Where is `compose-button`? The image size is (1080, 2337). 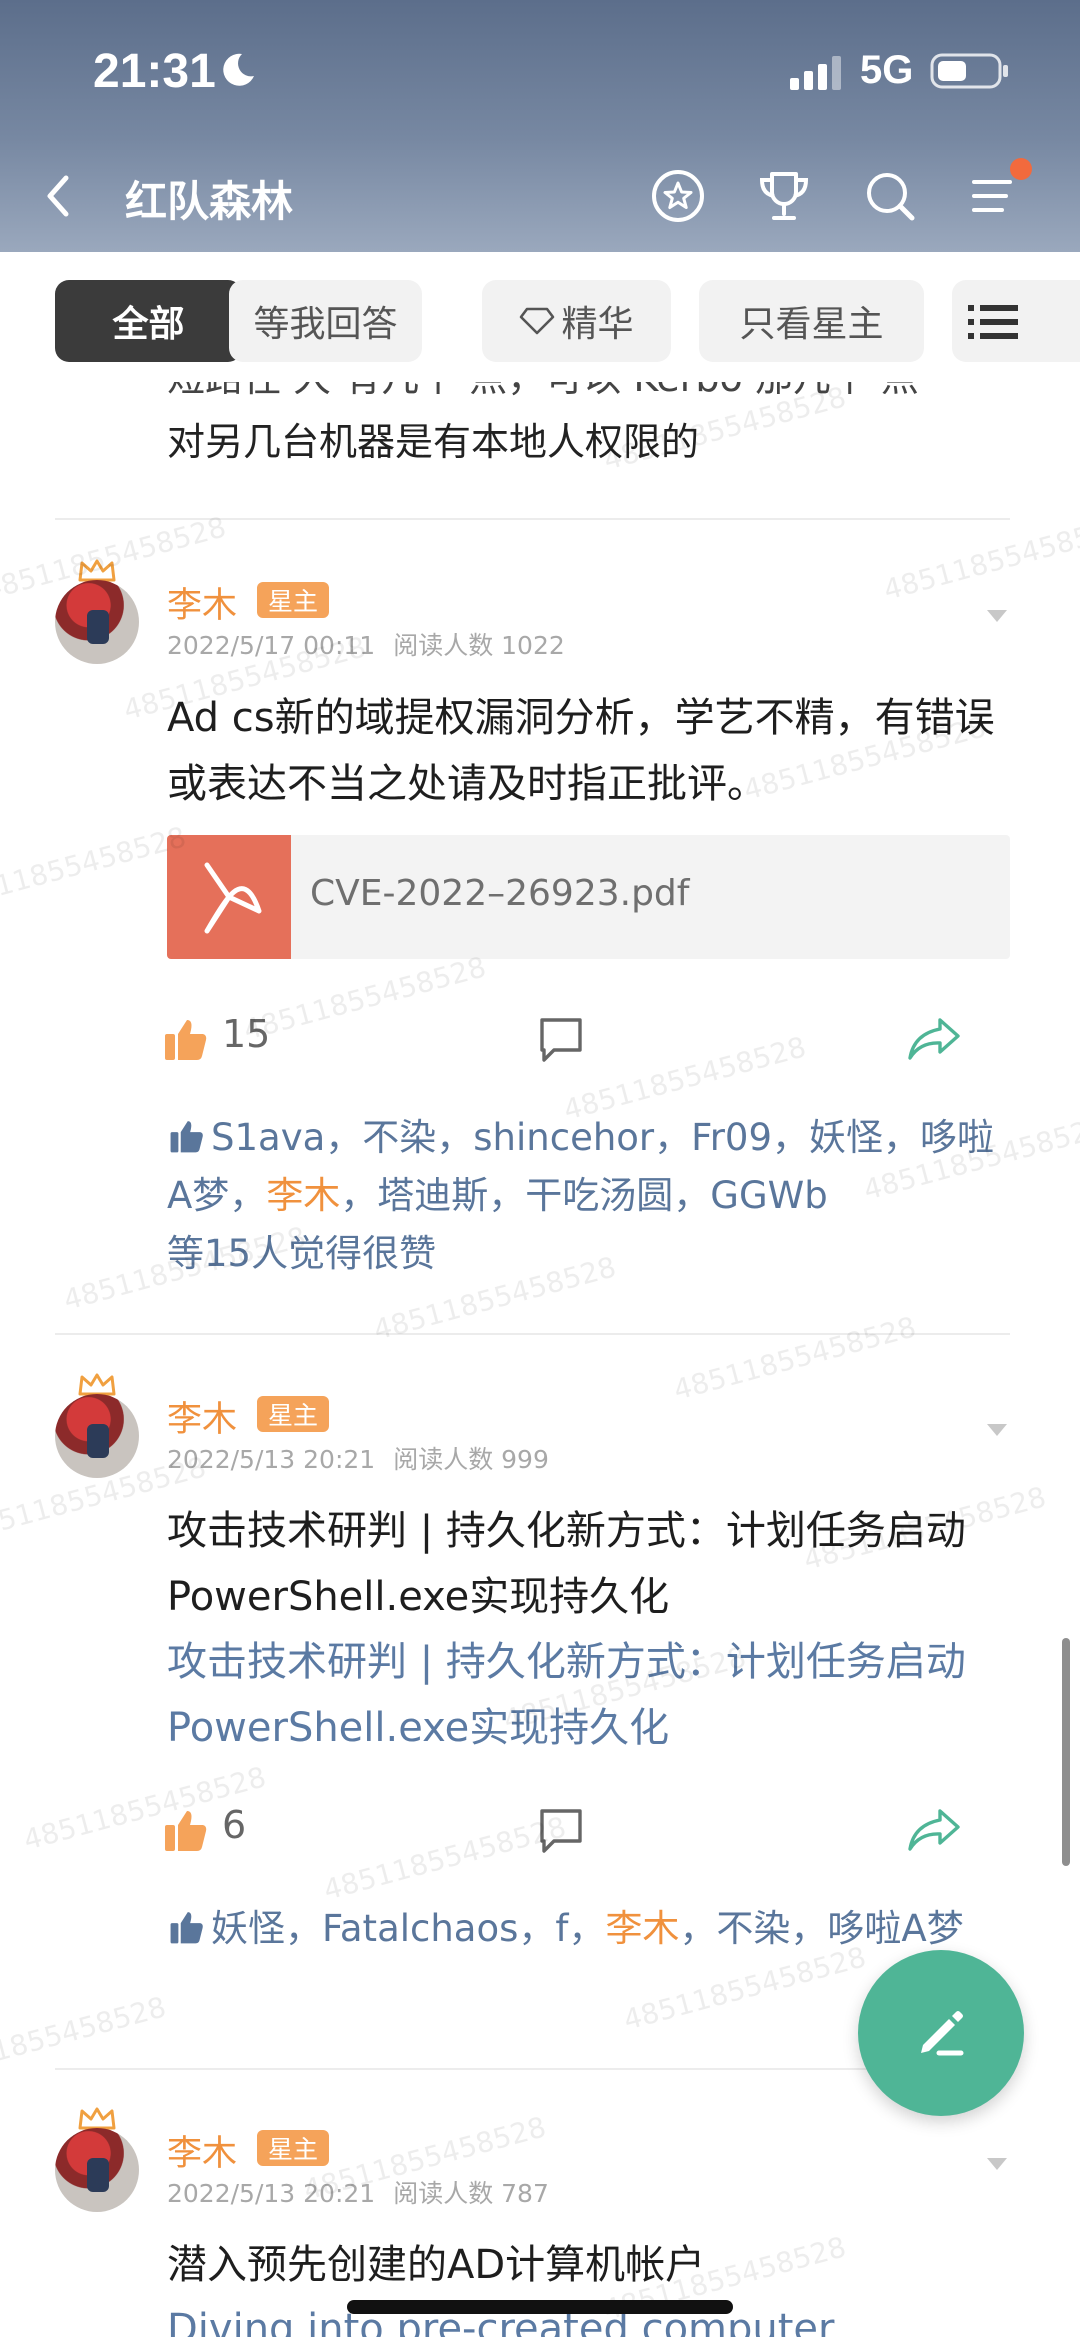
compose-button is located at coordinates (941, 2033).